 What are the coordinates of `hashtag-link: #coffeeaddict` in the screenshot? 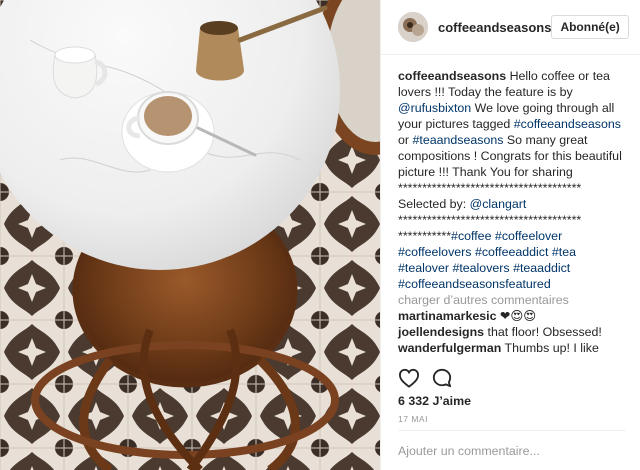 It's located at (512, 252).